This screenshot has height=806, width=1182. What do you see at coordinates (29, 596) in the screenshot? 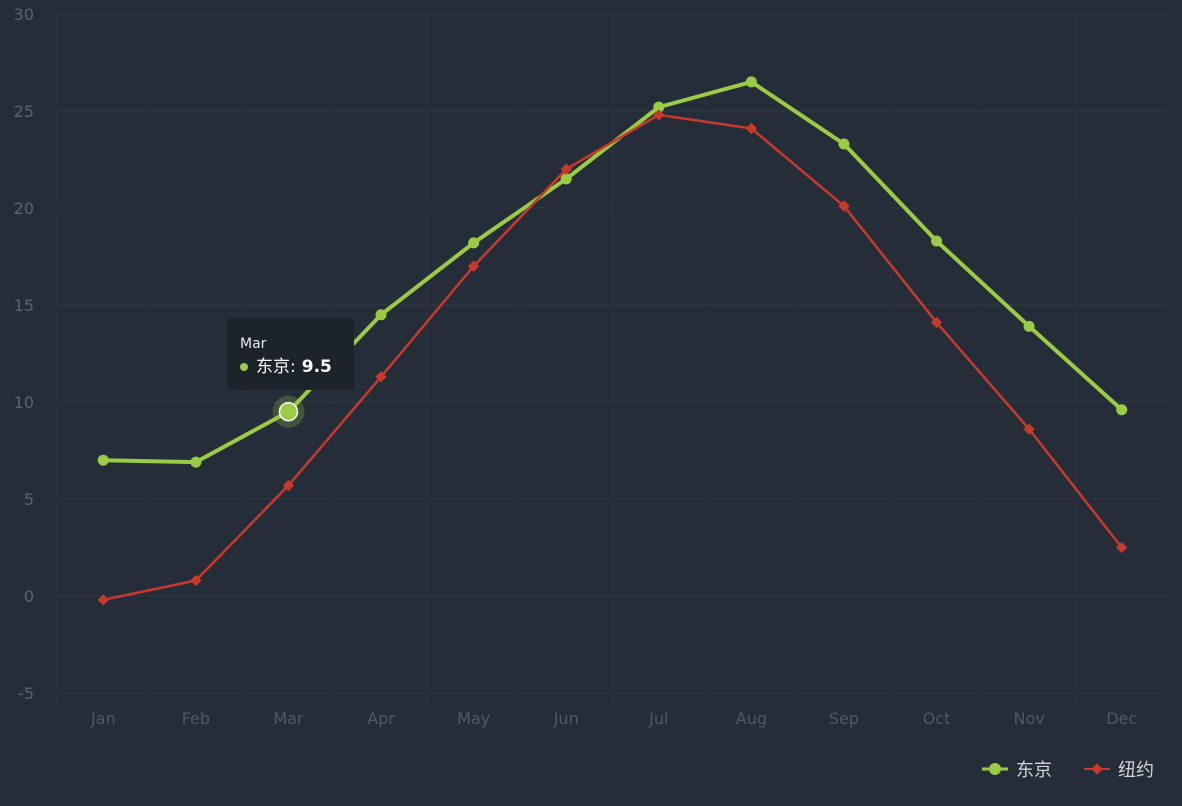
I see `y-tick-label: 0` at bounding box center [29, 596].